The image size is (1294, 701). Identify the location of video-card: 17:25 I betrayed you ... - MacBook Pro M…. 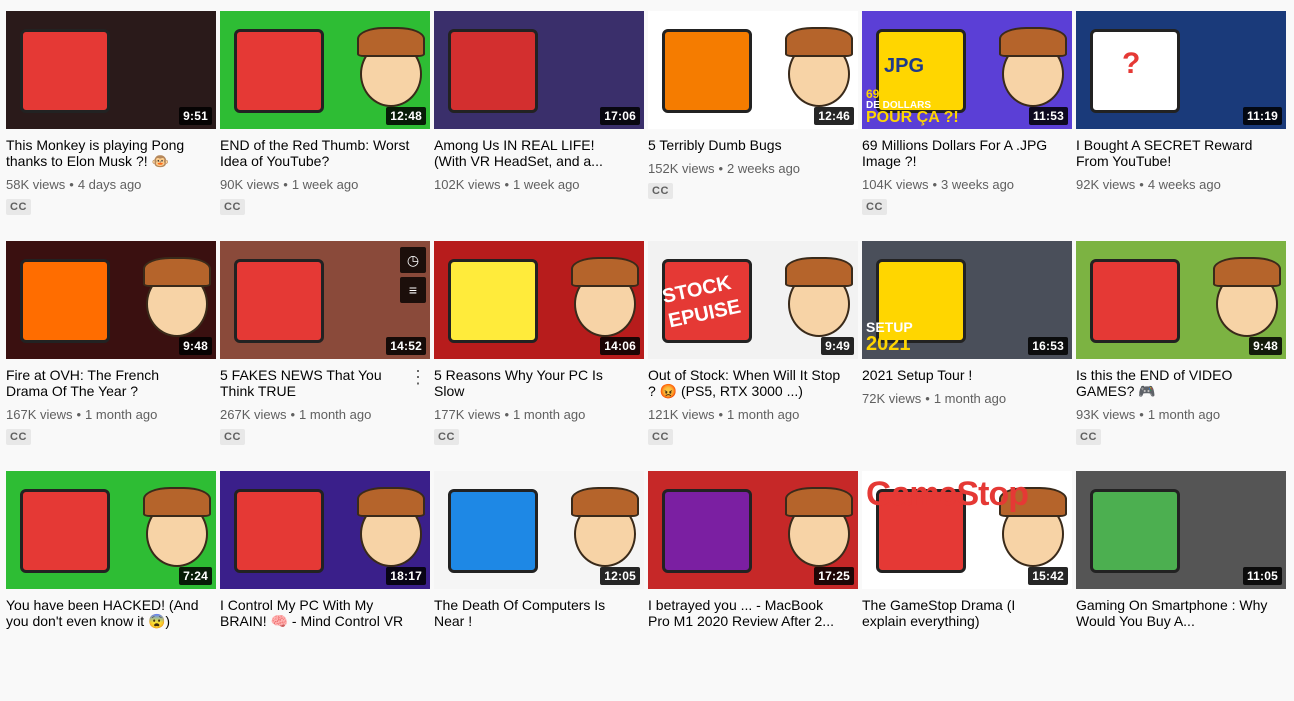
(753, 586).